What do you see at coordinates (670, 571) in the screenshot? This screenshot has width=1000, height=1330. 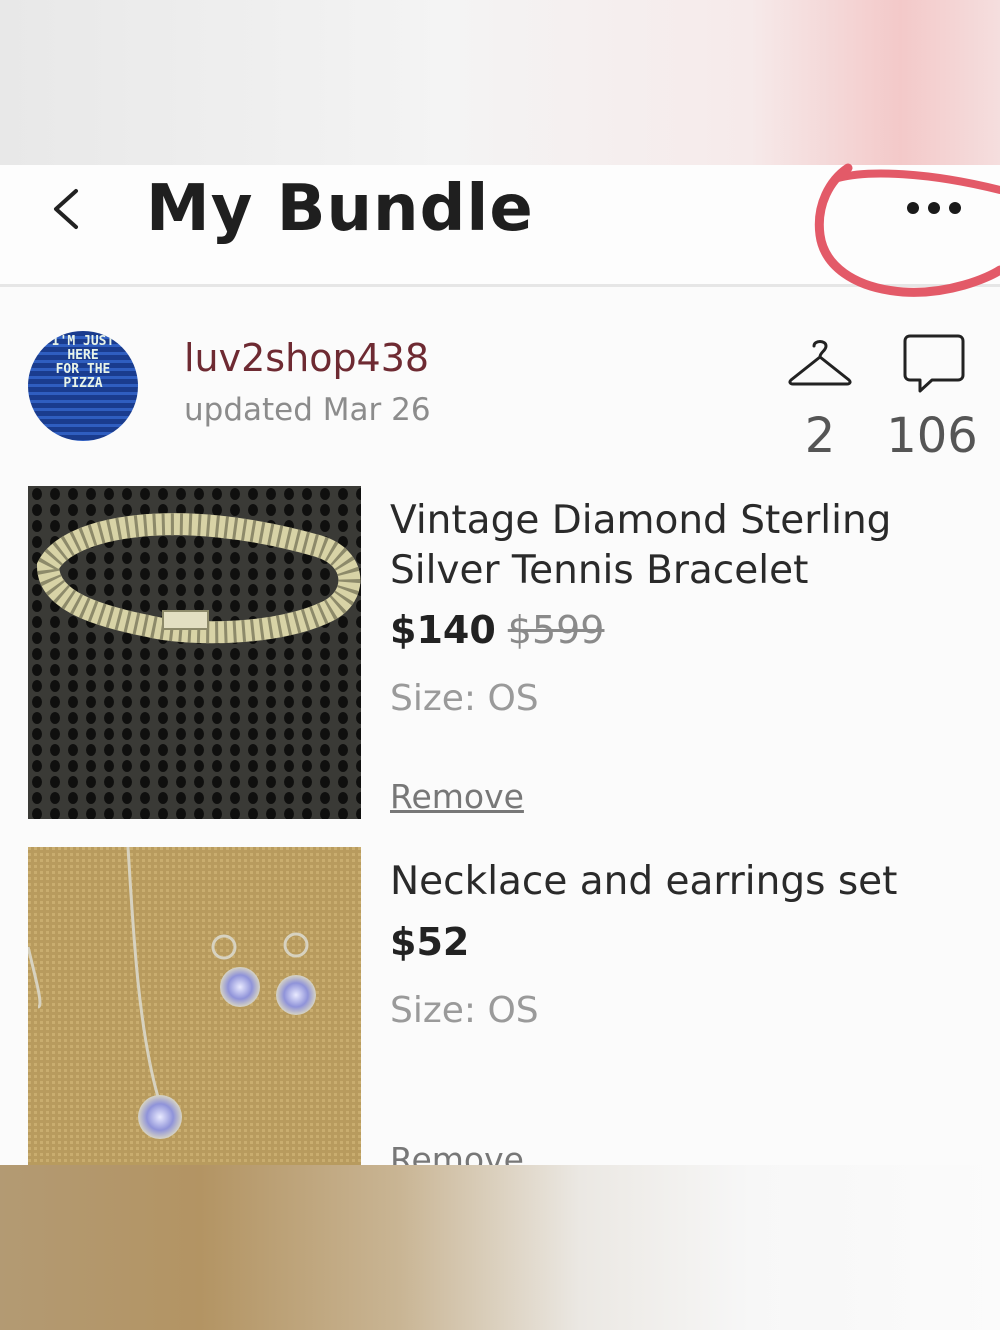 I see `item-title-line-2: Silver Tennis Bracelet` at bounding box center [670, 571].